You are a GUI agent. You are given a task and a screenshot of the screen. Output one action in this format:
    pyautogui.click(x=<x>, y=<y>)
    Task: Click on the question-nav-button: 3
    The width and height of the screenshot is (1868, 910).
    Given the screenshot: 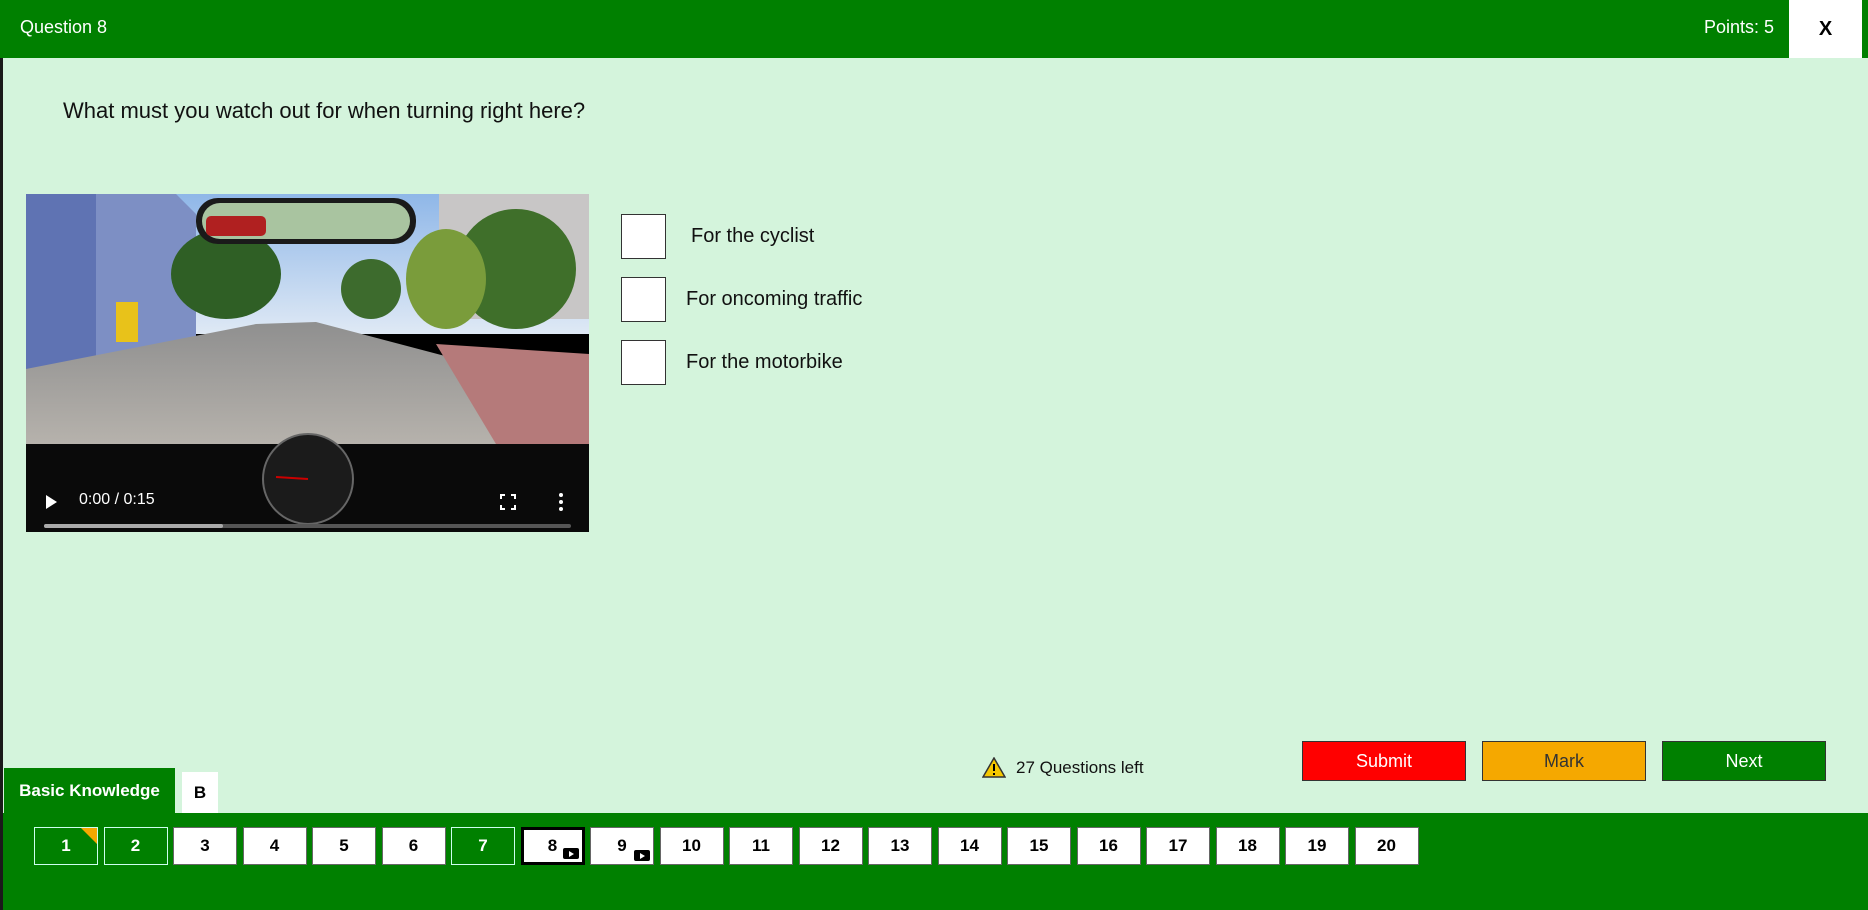 What is the action you would take?
    pyautogui.click(x=205, y=846)
    